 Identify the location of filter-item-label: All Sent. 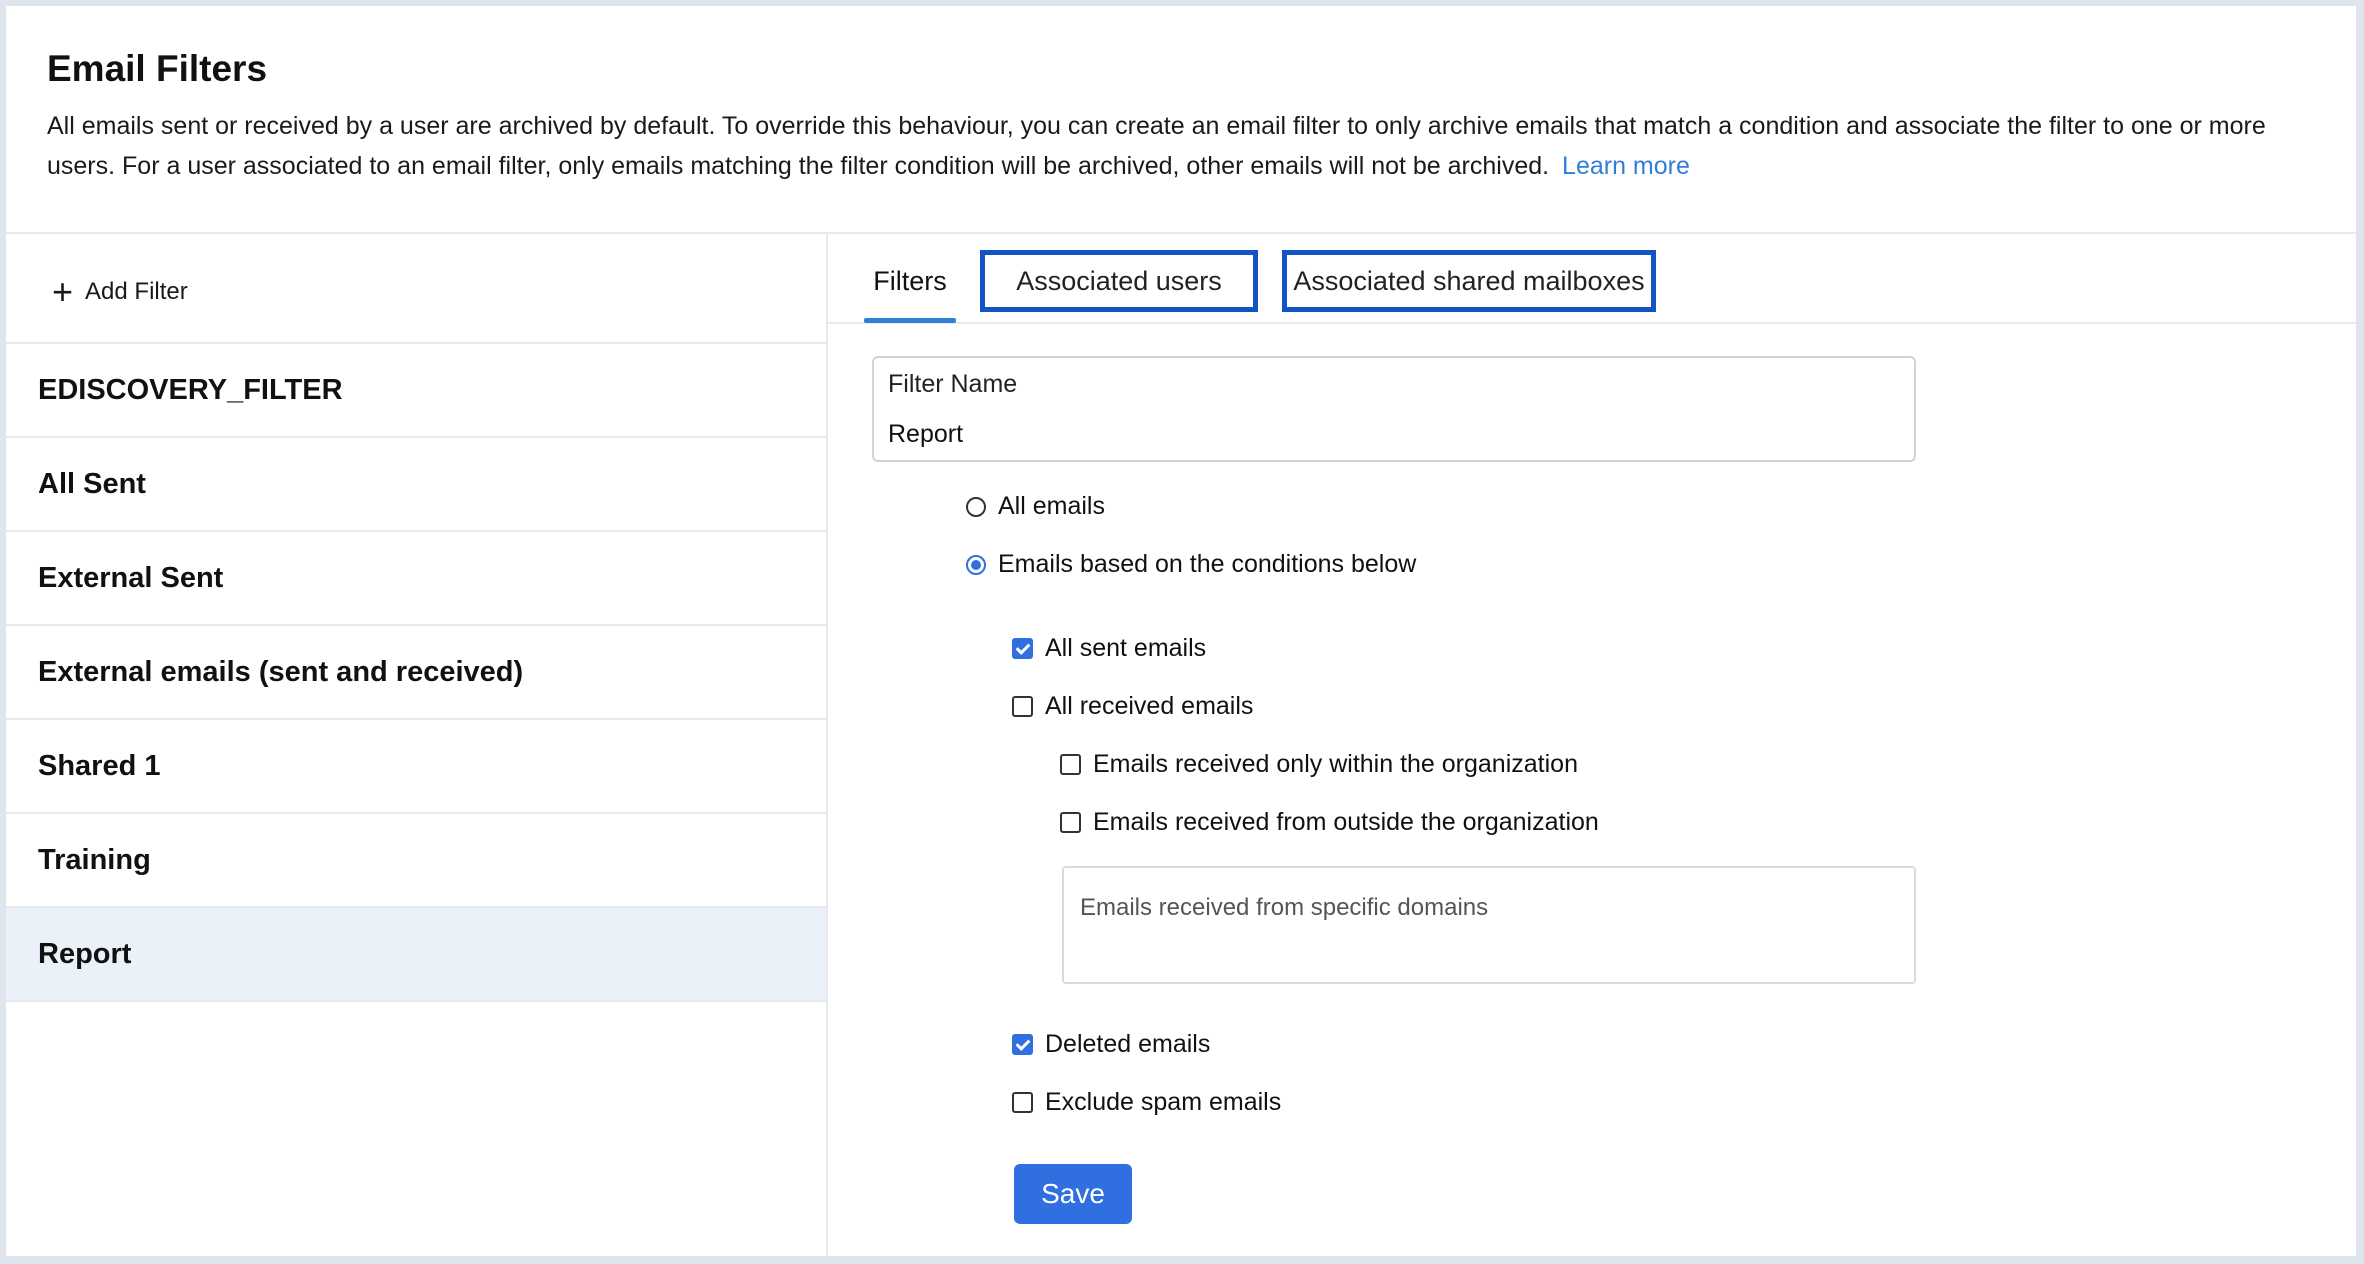
(92, 483).